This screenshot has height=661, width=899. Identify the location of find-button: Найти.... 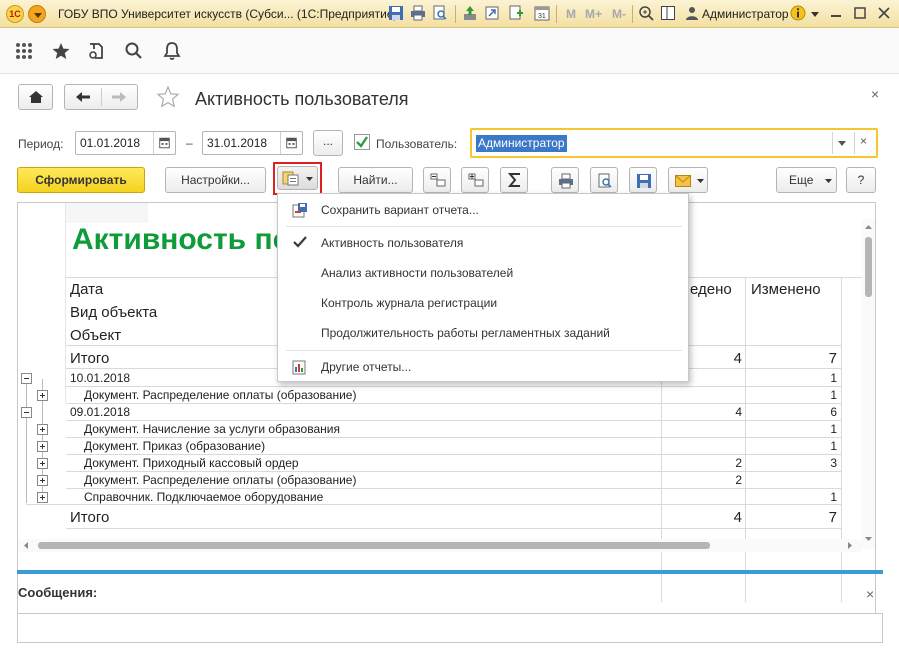
(375, 180).